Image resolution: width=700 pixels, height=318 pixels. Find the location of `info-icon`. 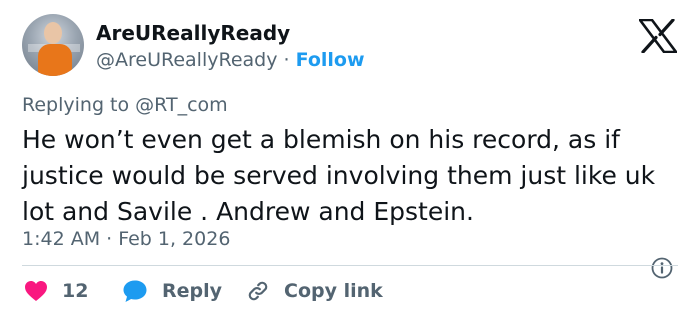

info-icon is located at coordinates (662, 268).